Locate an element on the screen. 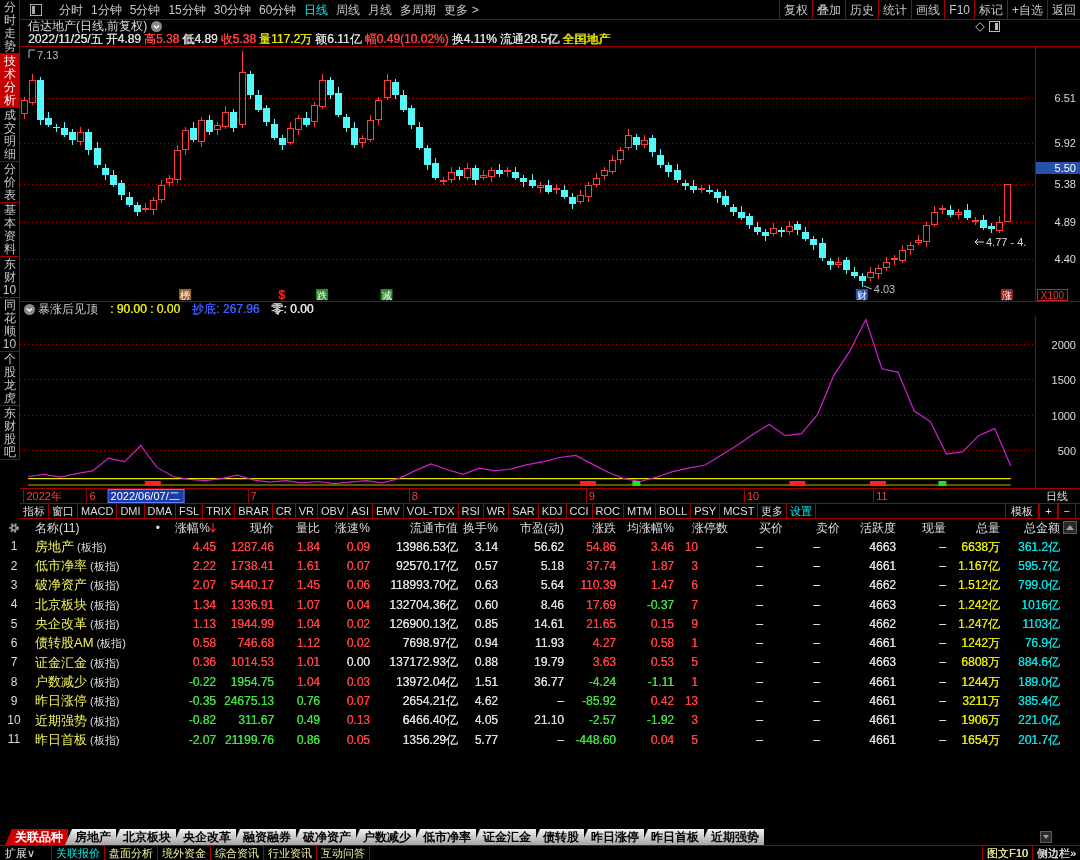 Image resolution: width=1080 pixels, height=860 pixels. column-header: 现价 is located at coordinates (262, 528).